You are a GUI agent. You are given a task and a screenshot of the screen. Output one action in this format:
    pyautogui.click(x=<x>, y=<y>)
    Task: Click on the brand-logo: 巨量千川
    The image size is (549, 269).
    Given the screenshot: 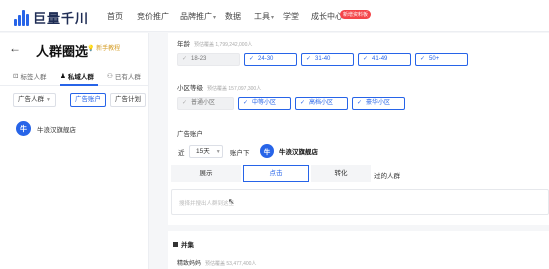 What is the action you would take?
    pyautogui.click(x=51, y=17)
    